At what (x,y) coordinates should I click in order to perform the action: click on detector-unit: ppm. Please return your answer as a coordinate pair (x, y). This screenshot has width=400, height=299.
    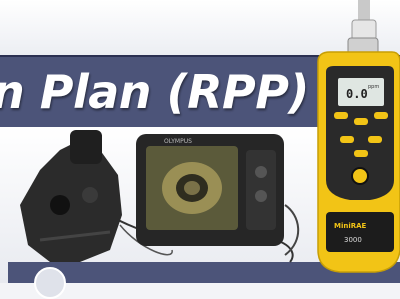
    Looking at the image, I should click on (373, 87).